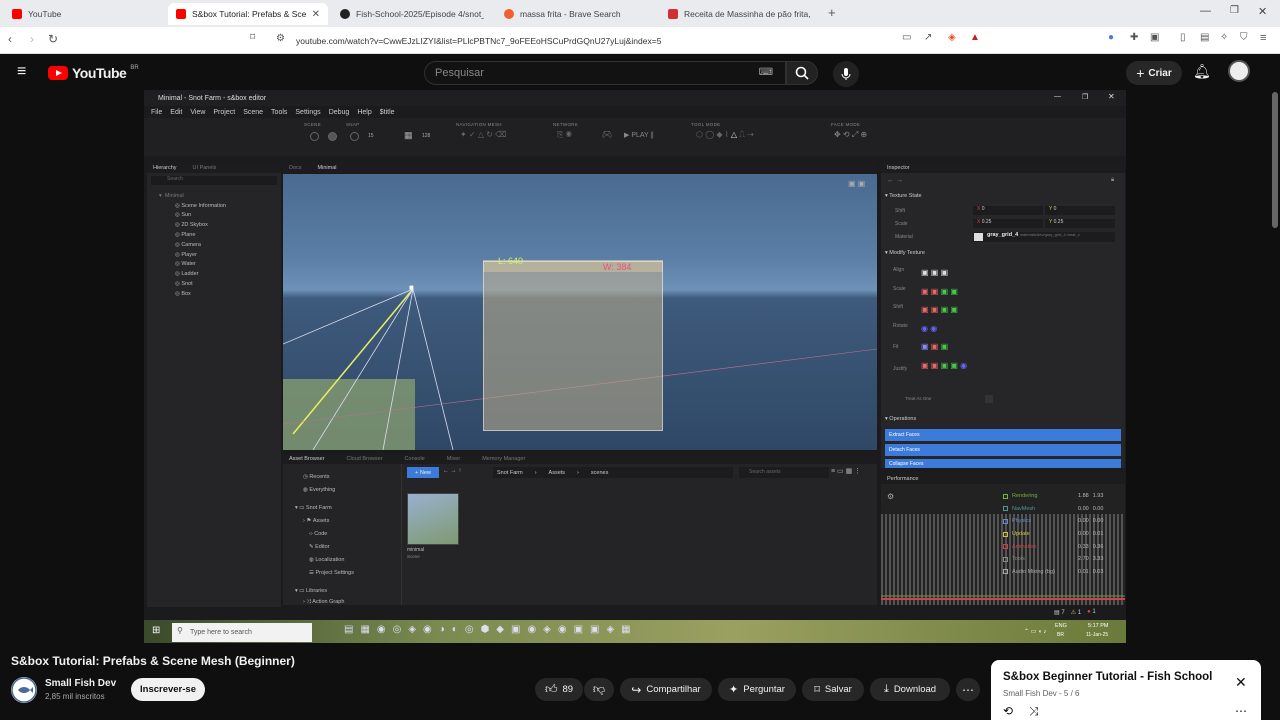  What do you see at coordinates (928, 37) in the screenshot?
I see `share-icon: ↗` at bounding box center [928, 37].